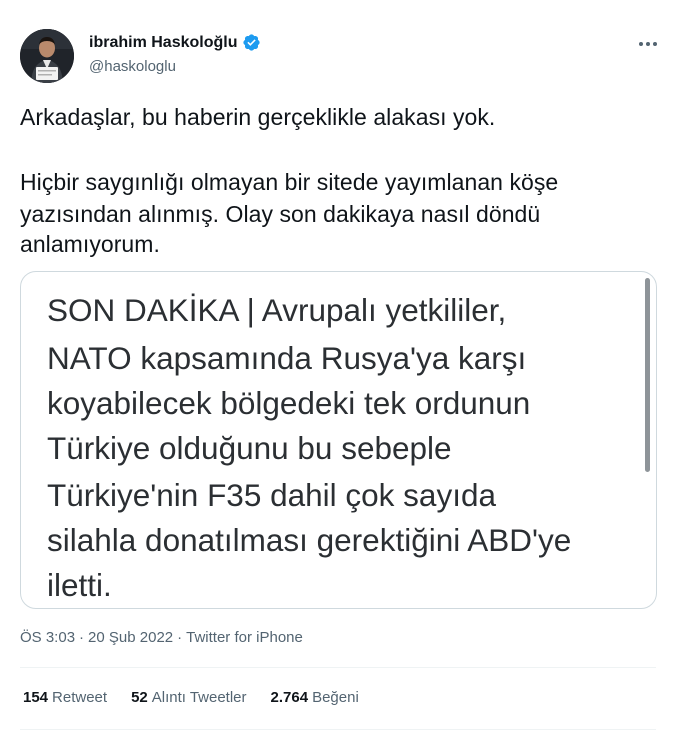  I want to click on verified-badge-icon, so click(251, 42).